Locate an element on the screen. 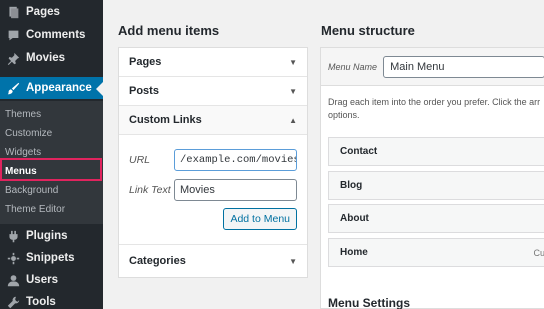 This screenshot has width=544, height=309. chevron-up-icon: ▲ is located at coordinates (293, 120).